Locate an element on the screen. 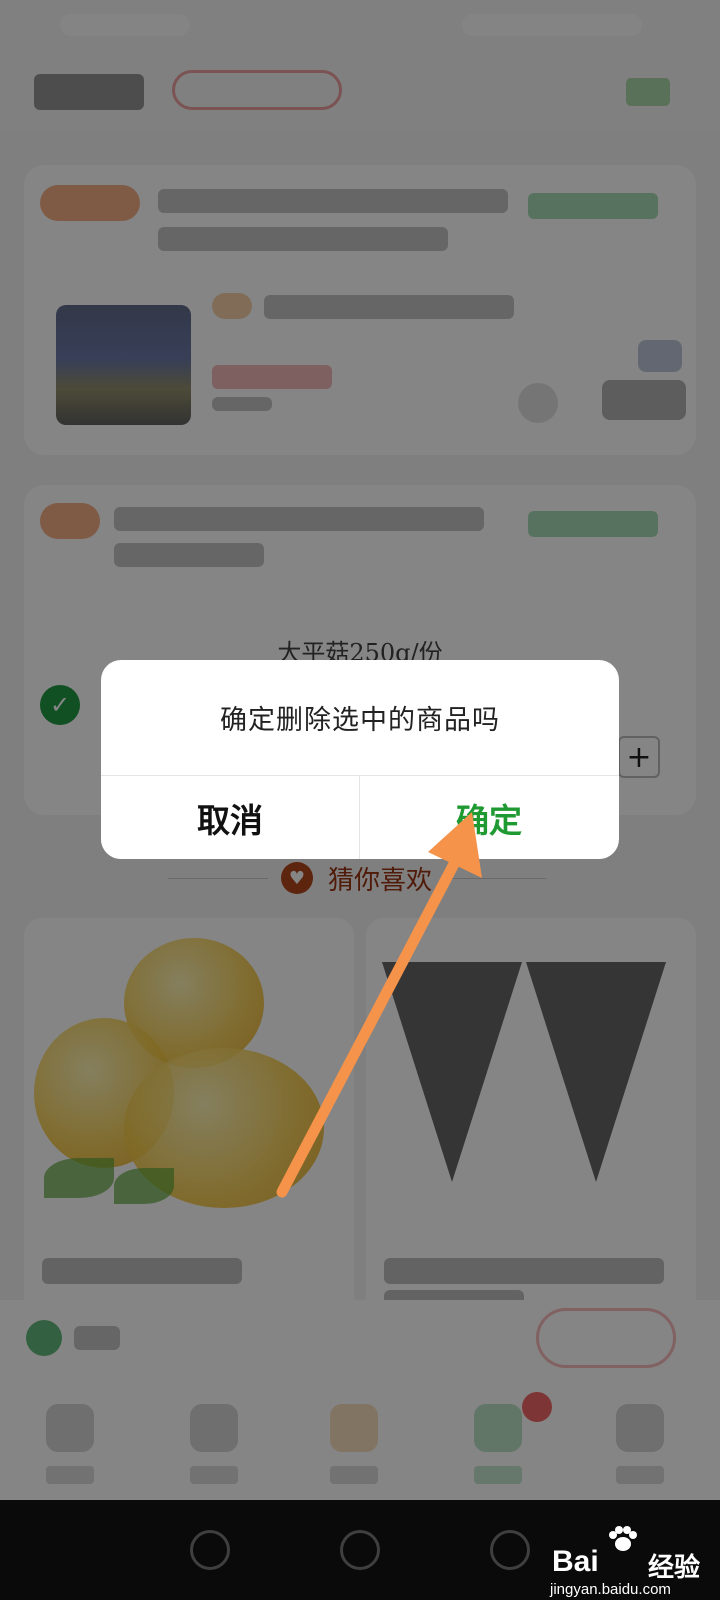 Image resolution: width=720 pixels, height=1600 pixels. home-icon is located at coordinates (360, 1550).